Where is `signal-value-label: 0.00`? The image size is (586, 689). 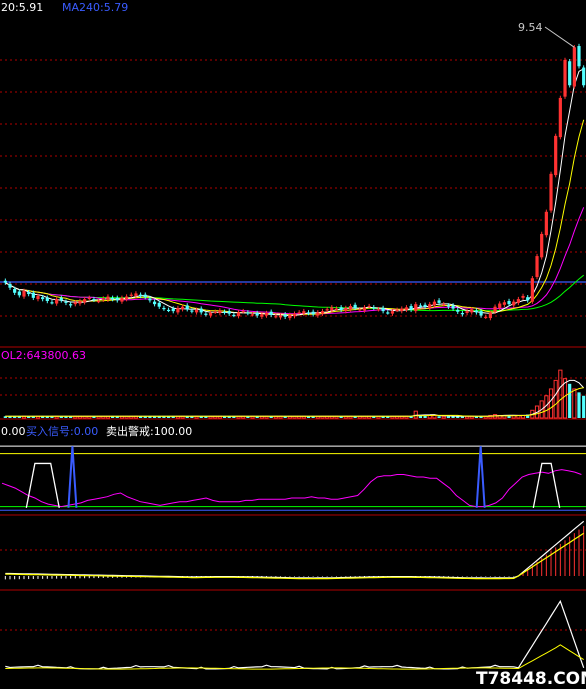 signal-value-label: 0.00 is located at coordinates (13, 431).